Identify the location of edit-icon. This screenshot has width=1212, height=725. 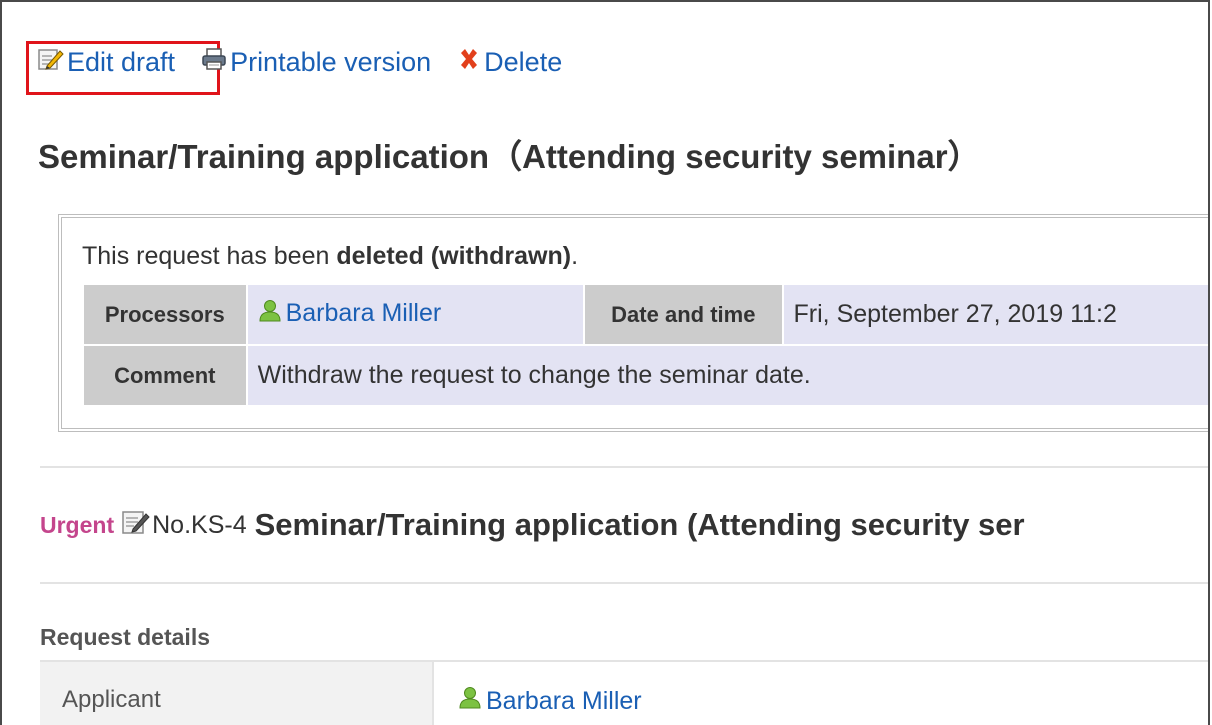
(51, 62).